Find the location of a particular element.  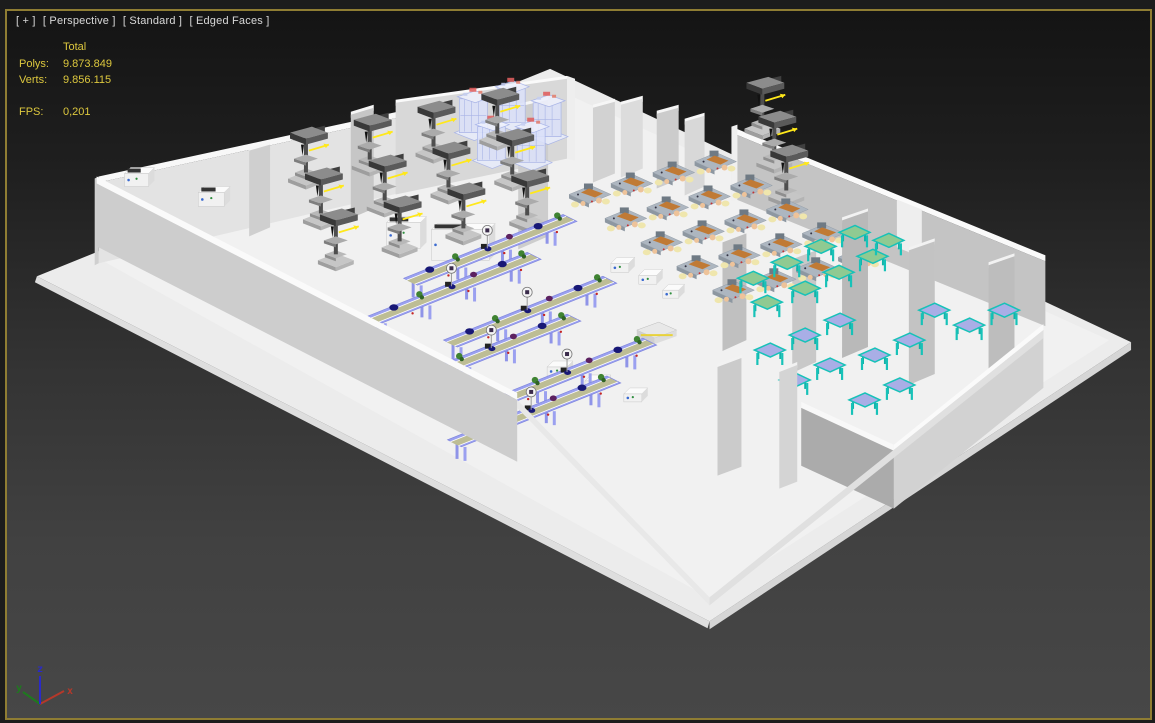

viewport-menu-renderer: [ Standard ] is located at coordinates (152, 21).